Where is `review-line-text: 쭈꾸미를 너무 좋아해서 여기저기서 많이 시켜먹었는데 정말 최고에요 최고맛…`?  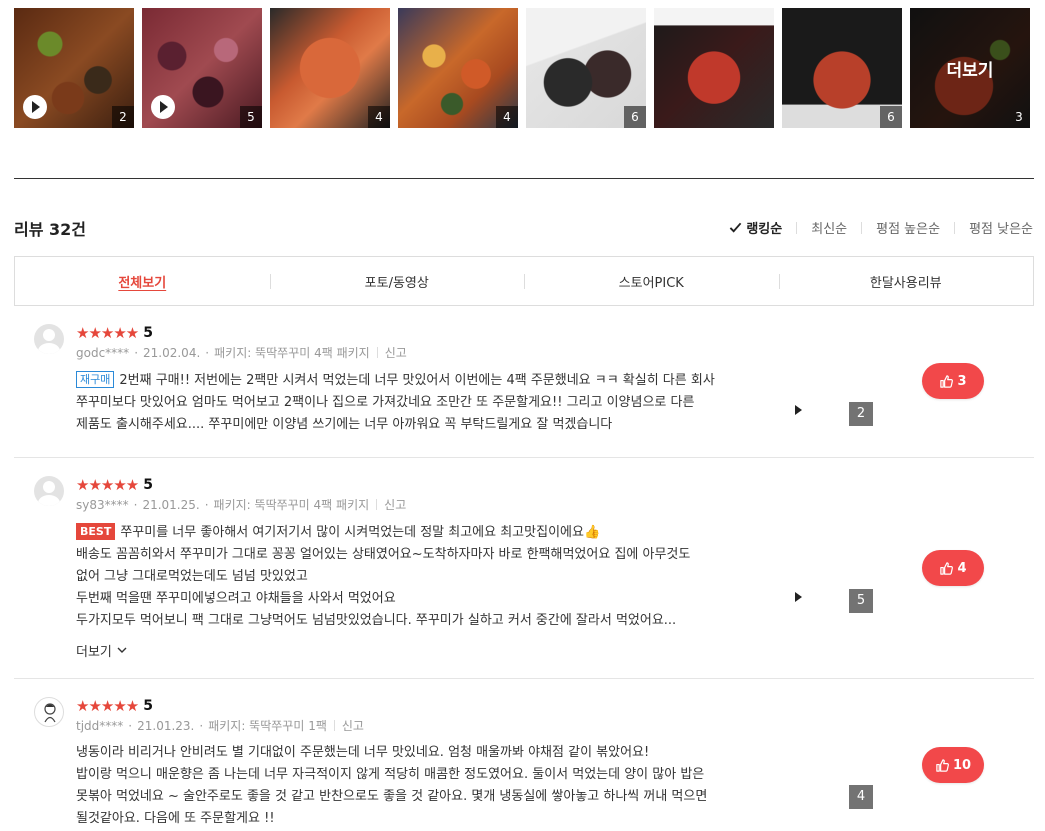 review-line-text: 쭈꾸미를 너무 좋아해서 여기저기서 많이 시켜먹었는데 정말 최고에요 최고맛… is located at coordinates (360, 532).